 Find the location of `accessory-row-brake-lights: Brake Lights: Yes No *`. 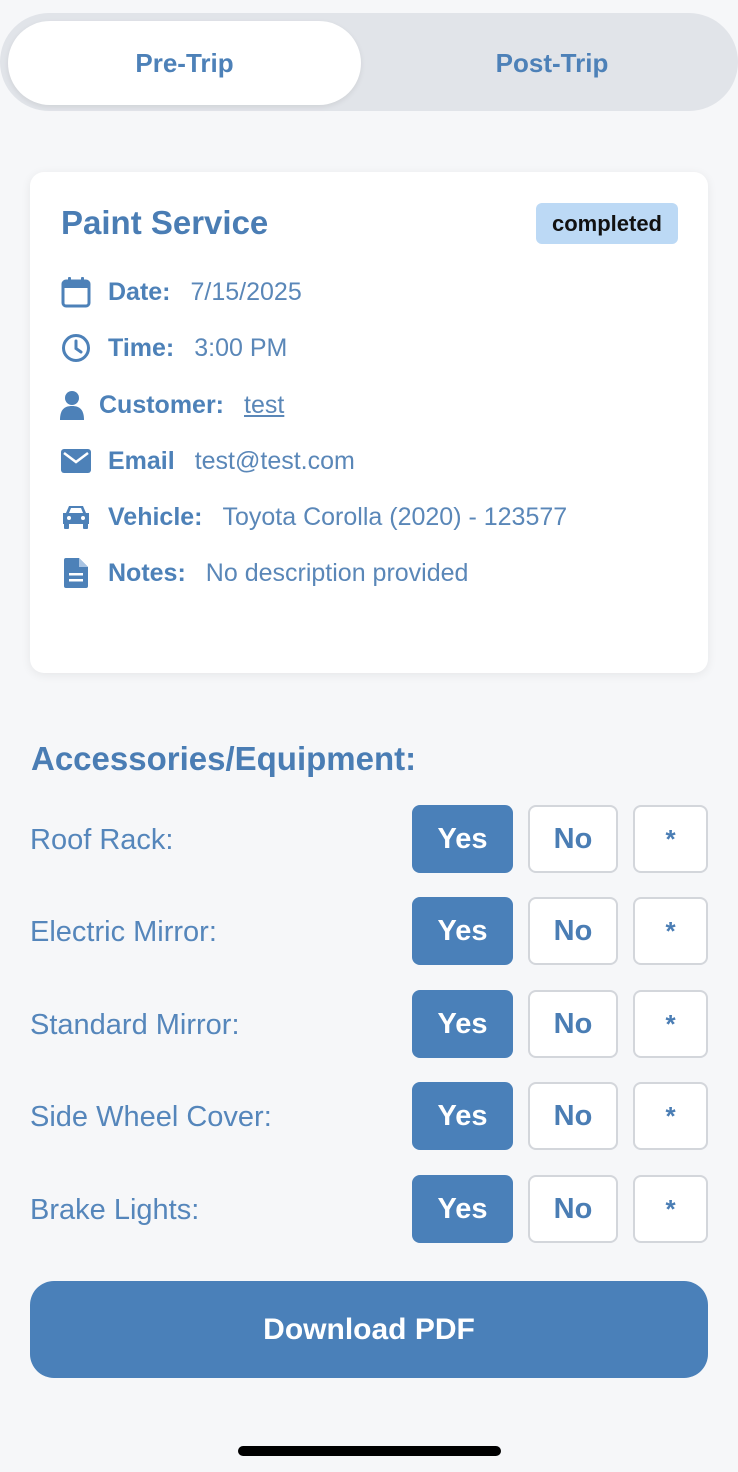

accessory-row-brake-lights: Brake Lights: Yes No * is located at coordinates (369, 1210).